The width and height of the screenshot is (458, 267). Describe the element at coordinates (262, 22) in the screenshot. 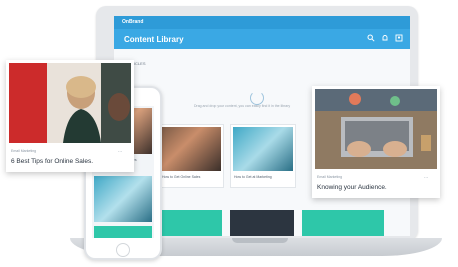

I see `top-bar: OnBrand` at that location.